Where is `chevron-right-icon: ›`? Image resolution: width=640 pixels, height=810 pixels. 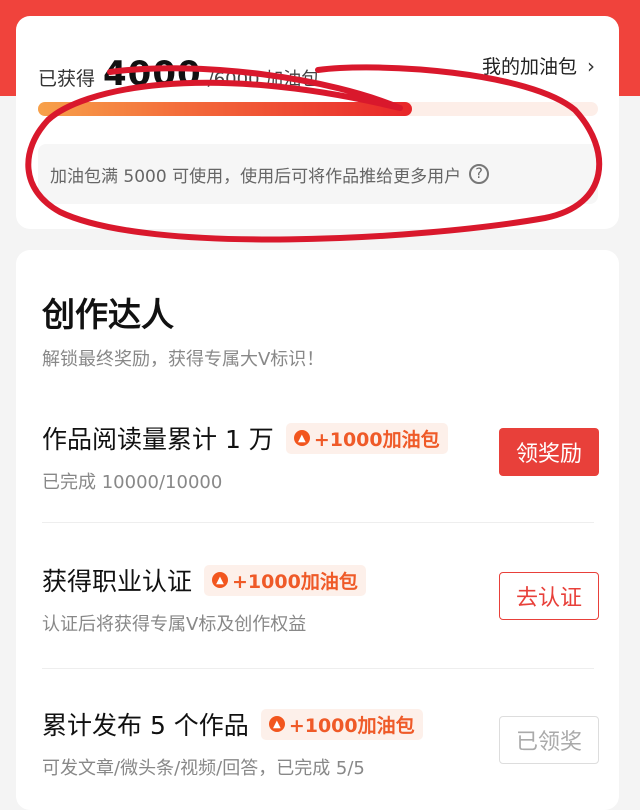
chevron-right-icon: › is located at coordinates (591, 65).